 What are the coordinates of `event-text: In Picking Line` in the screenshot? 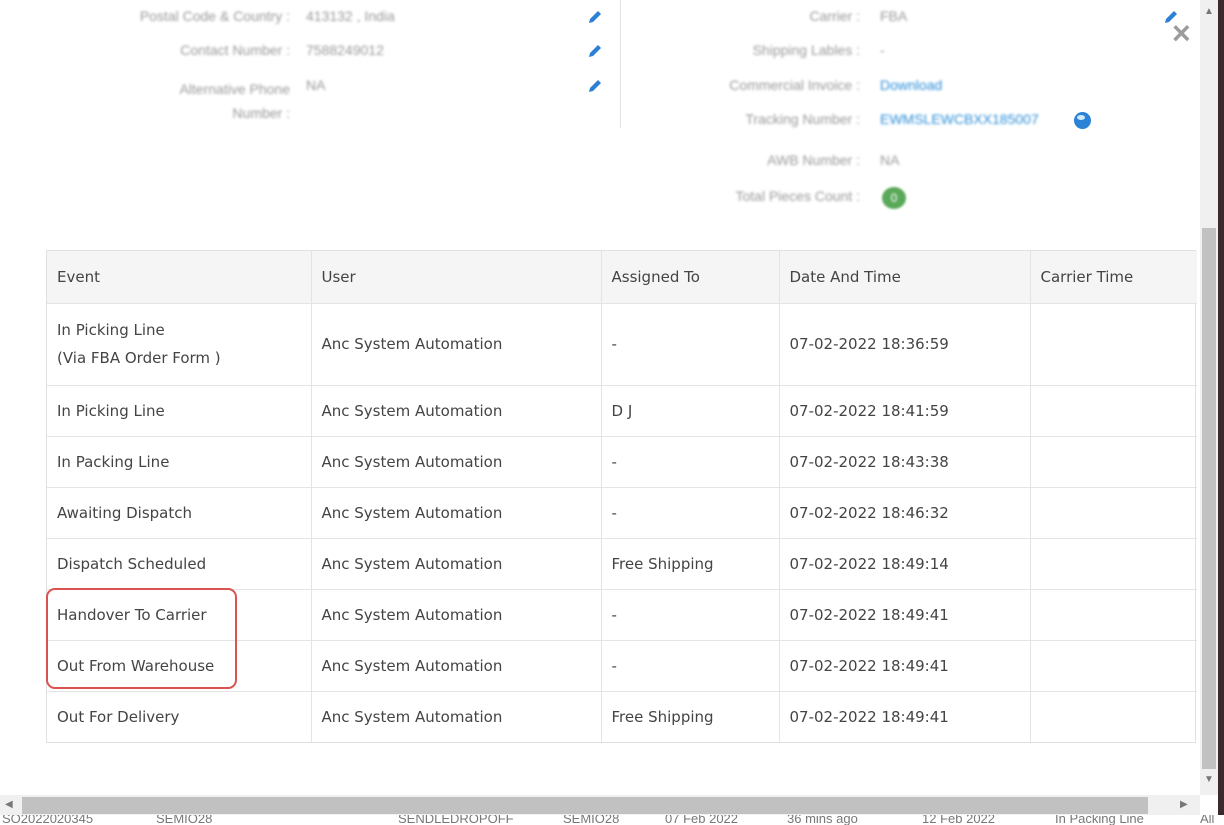 It's located at (111, 330).